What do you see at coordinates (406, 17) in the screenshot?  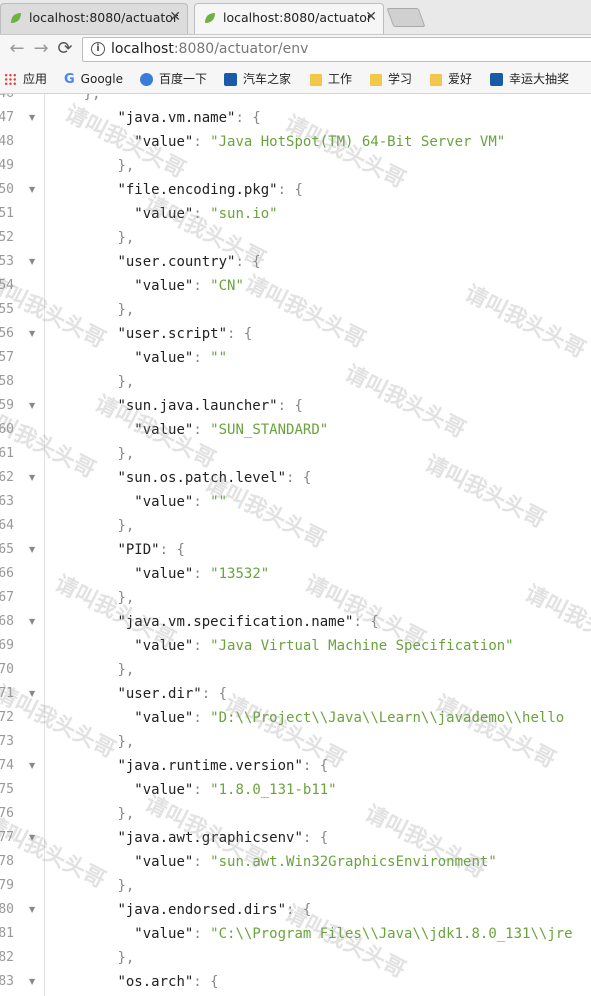 I see `new-tab-button` at bounding box center [406, 17].